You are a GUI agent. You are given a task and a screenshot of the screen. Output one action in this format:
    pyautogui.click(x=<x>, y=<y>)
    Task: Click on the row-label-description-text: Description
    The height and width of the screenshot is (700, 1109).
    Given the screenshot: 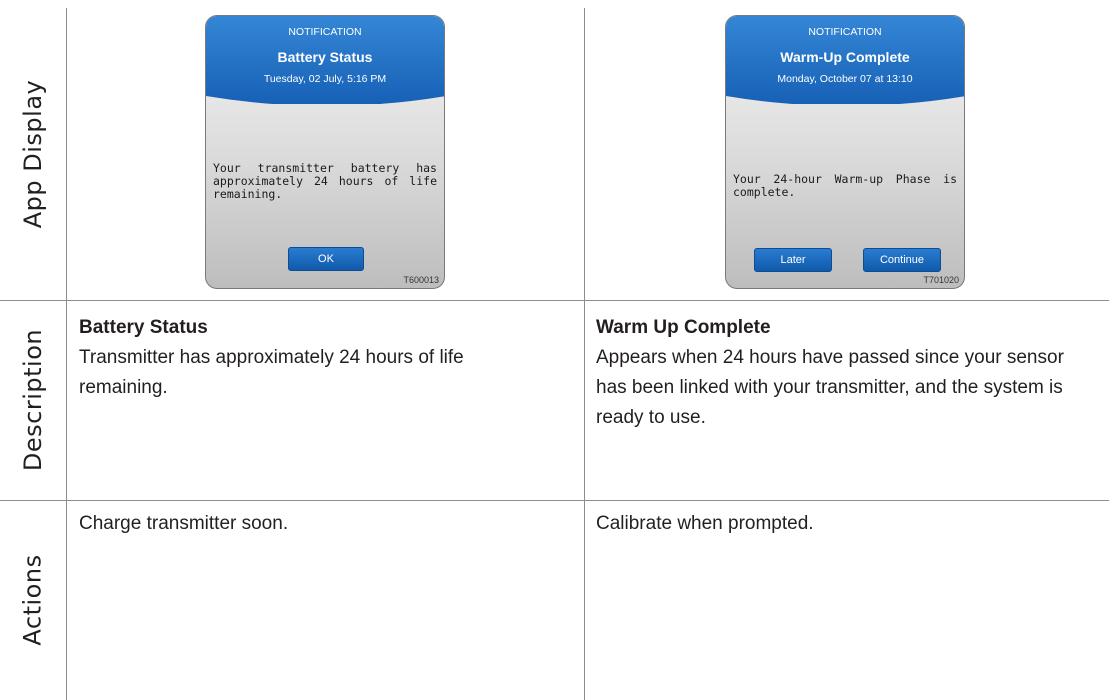 What is the action you would take?
    pyautogui.click(x=33, y=400)
    